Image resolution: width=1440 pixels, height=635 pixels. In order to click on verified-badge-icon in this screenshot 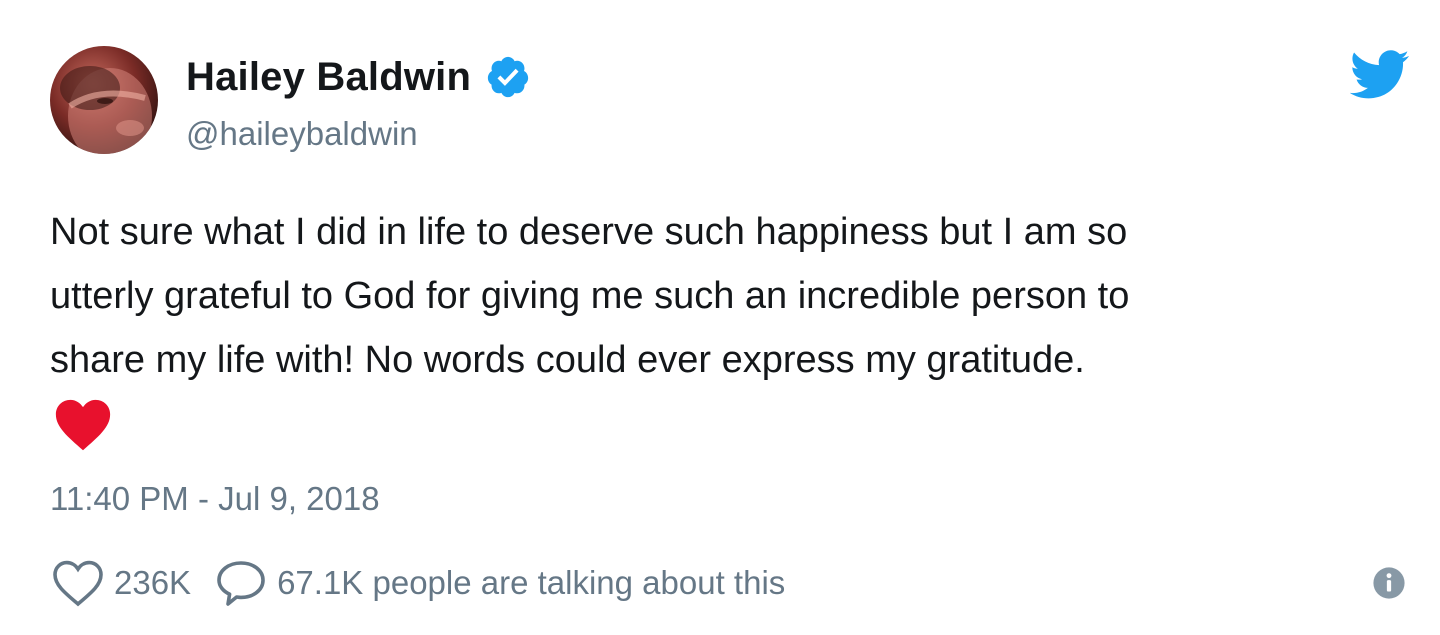, I will do `click(508, 77)`.